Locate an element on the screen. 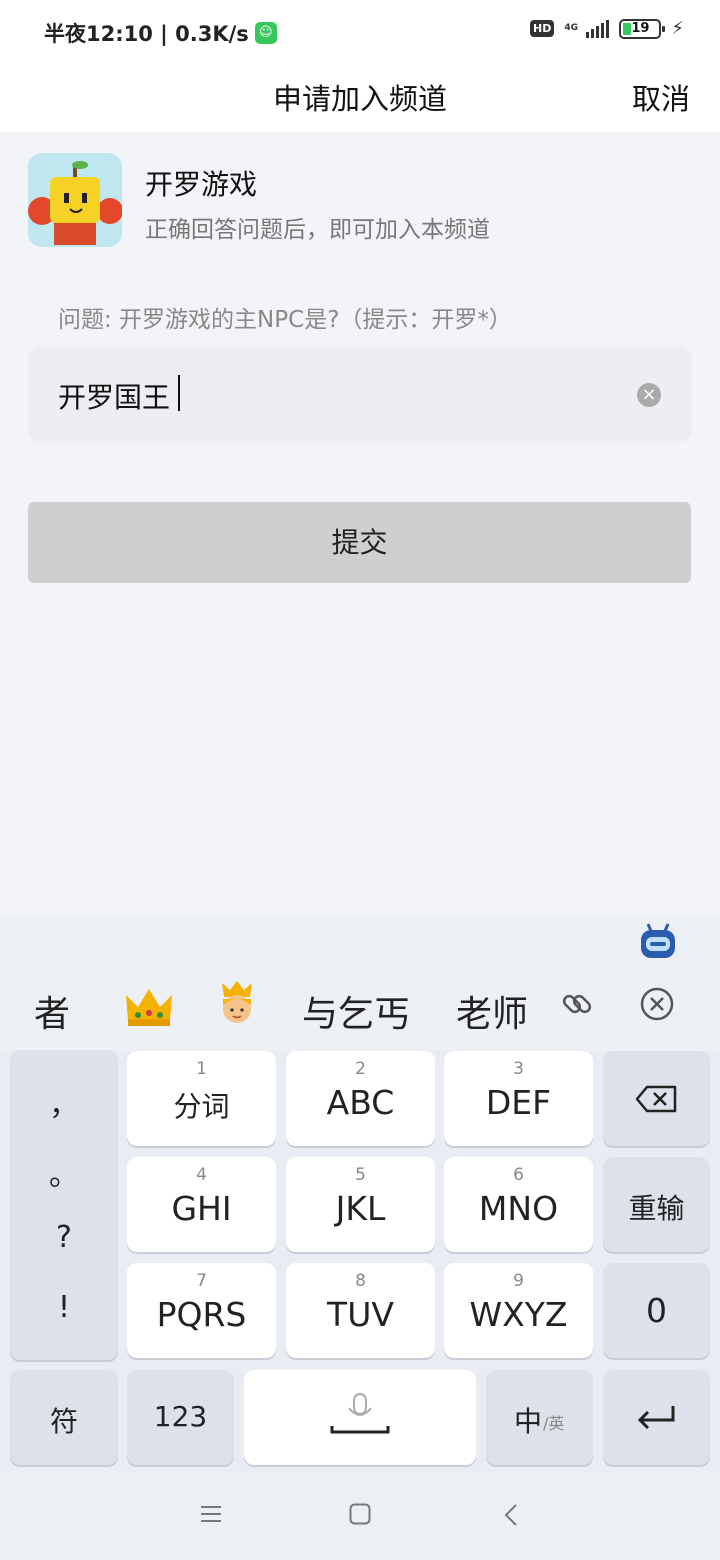 This screenshot has height=1560, width=720. space-button is located at coordinates (360, 1417).